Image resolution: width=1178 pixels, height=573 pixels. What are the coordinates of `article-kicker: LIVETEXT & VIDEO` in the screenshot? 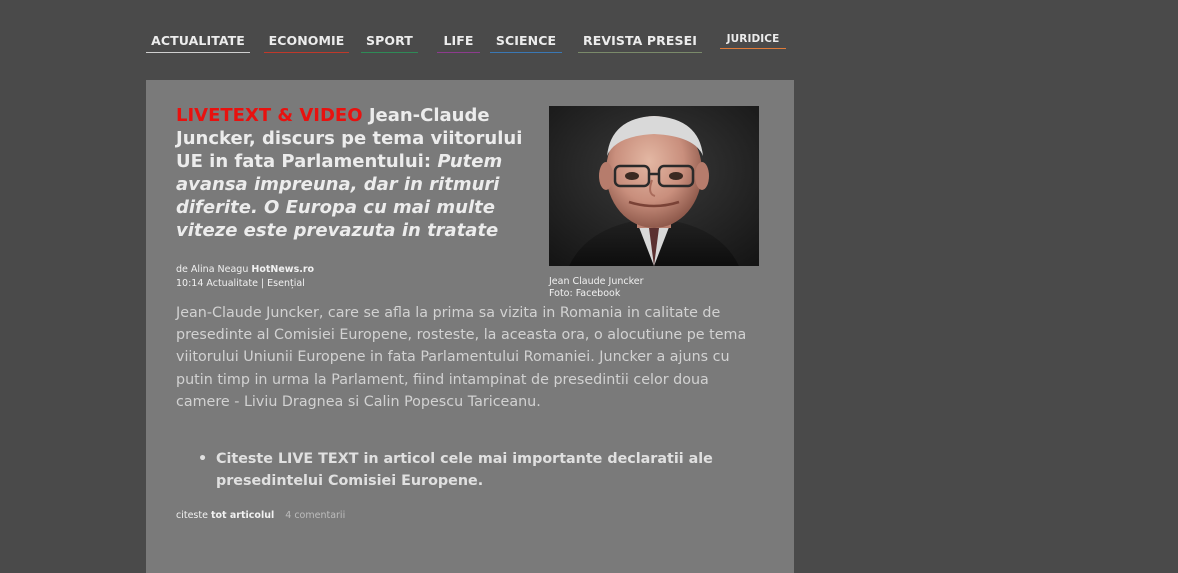 It's located at (269, 115).